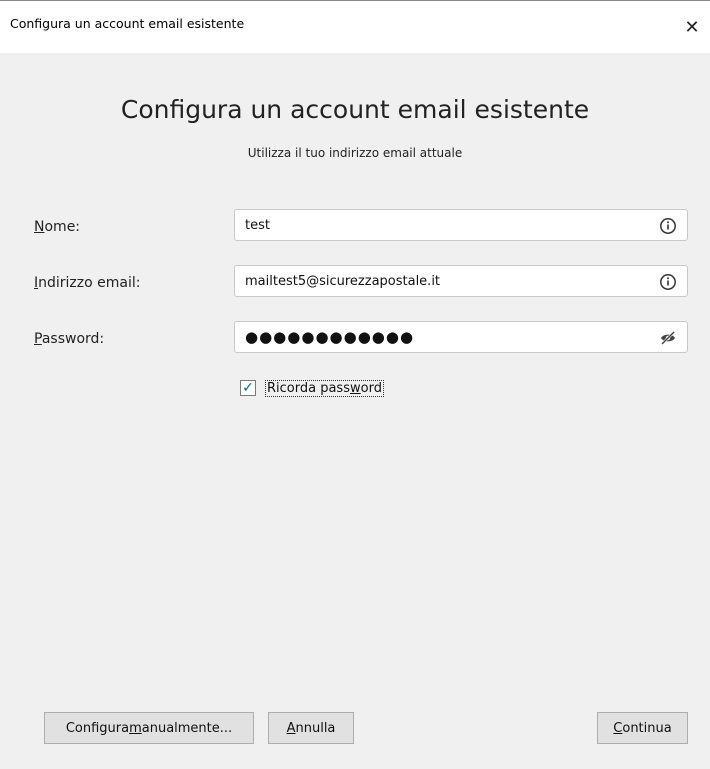 The width and height of the screenshot is (710, 769). I want to click on cancel-button: Annulla, so click(311, 728).